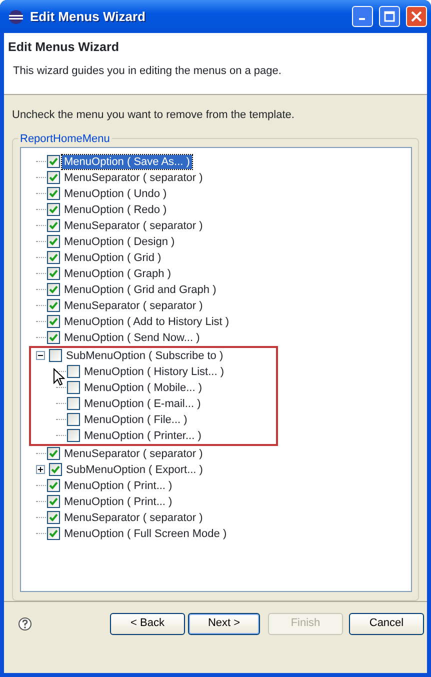 The height and width of the screenshot is (677, 431). Describe the element at coordinates (154, 115) in the screenshot. I see `instruction-text: Uncheck the menu you want to remove from the template.` at that location.